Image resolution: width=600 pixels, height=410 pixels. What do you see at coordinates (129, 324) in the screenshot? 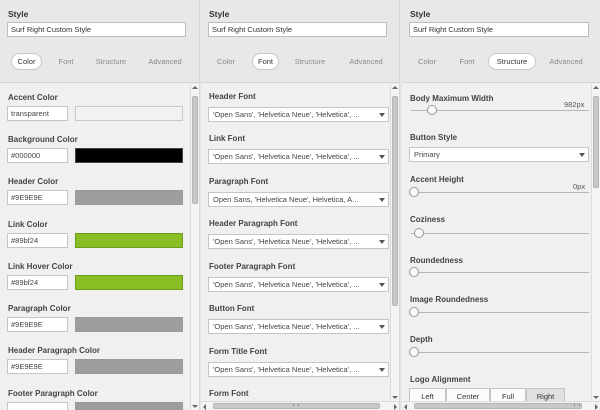
I see `paragraph-color-swatch` at bounding box center [129, 324].